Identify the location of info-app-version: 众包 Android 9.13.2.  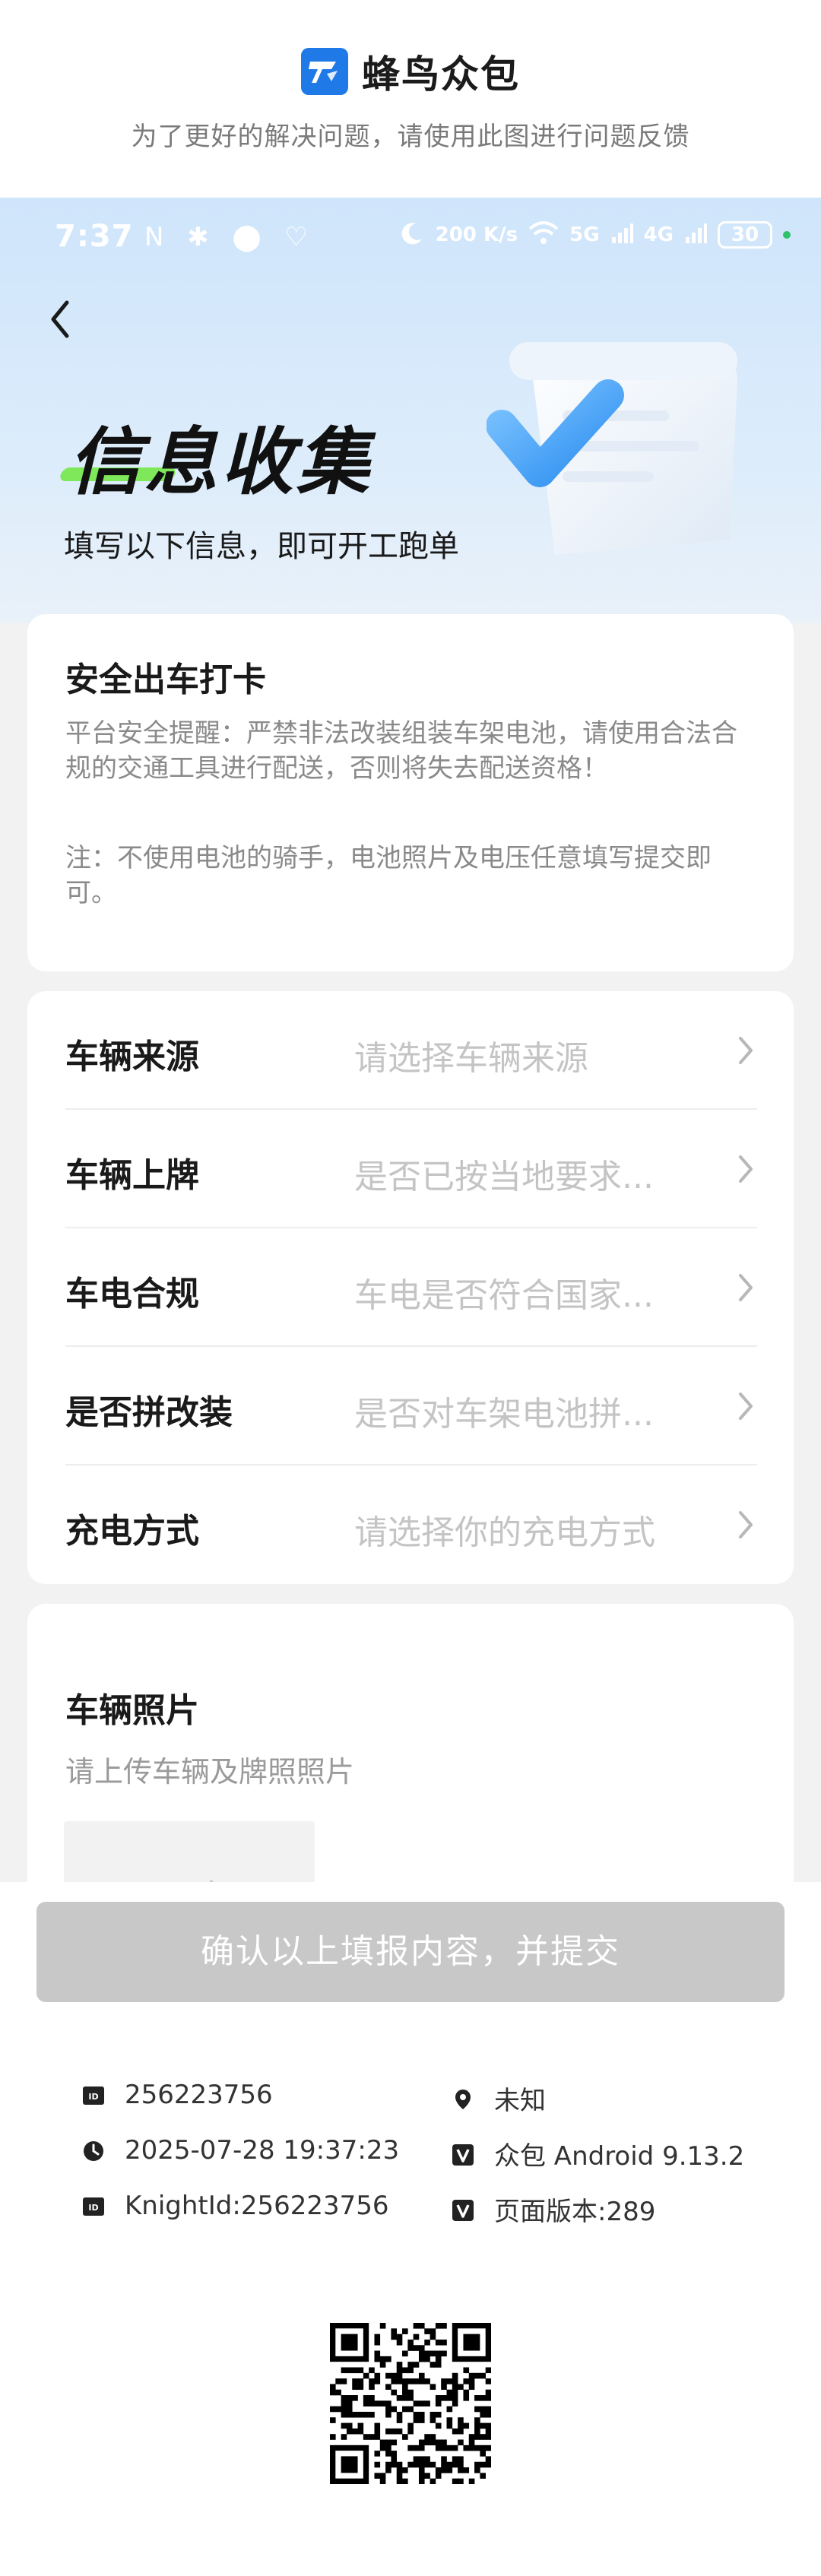
(598, 2153).